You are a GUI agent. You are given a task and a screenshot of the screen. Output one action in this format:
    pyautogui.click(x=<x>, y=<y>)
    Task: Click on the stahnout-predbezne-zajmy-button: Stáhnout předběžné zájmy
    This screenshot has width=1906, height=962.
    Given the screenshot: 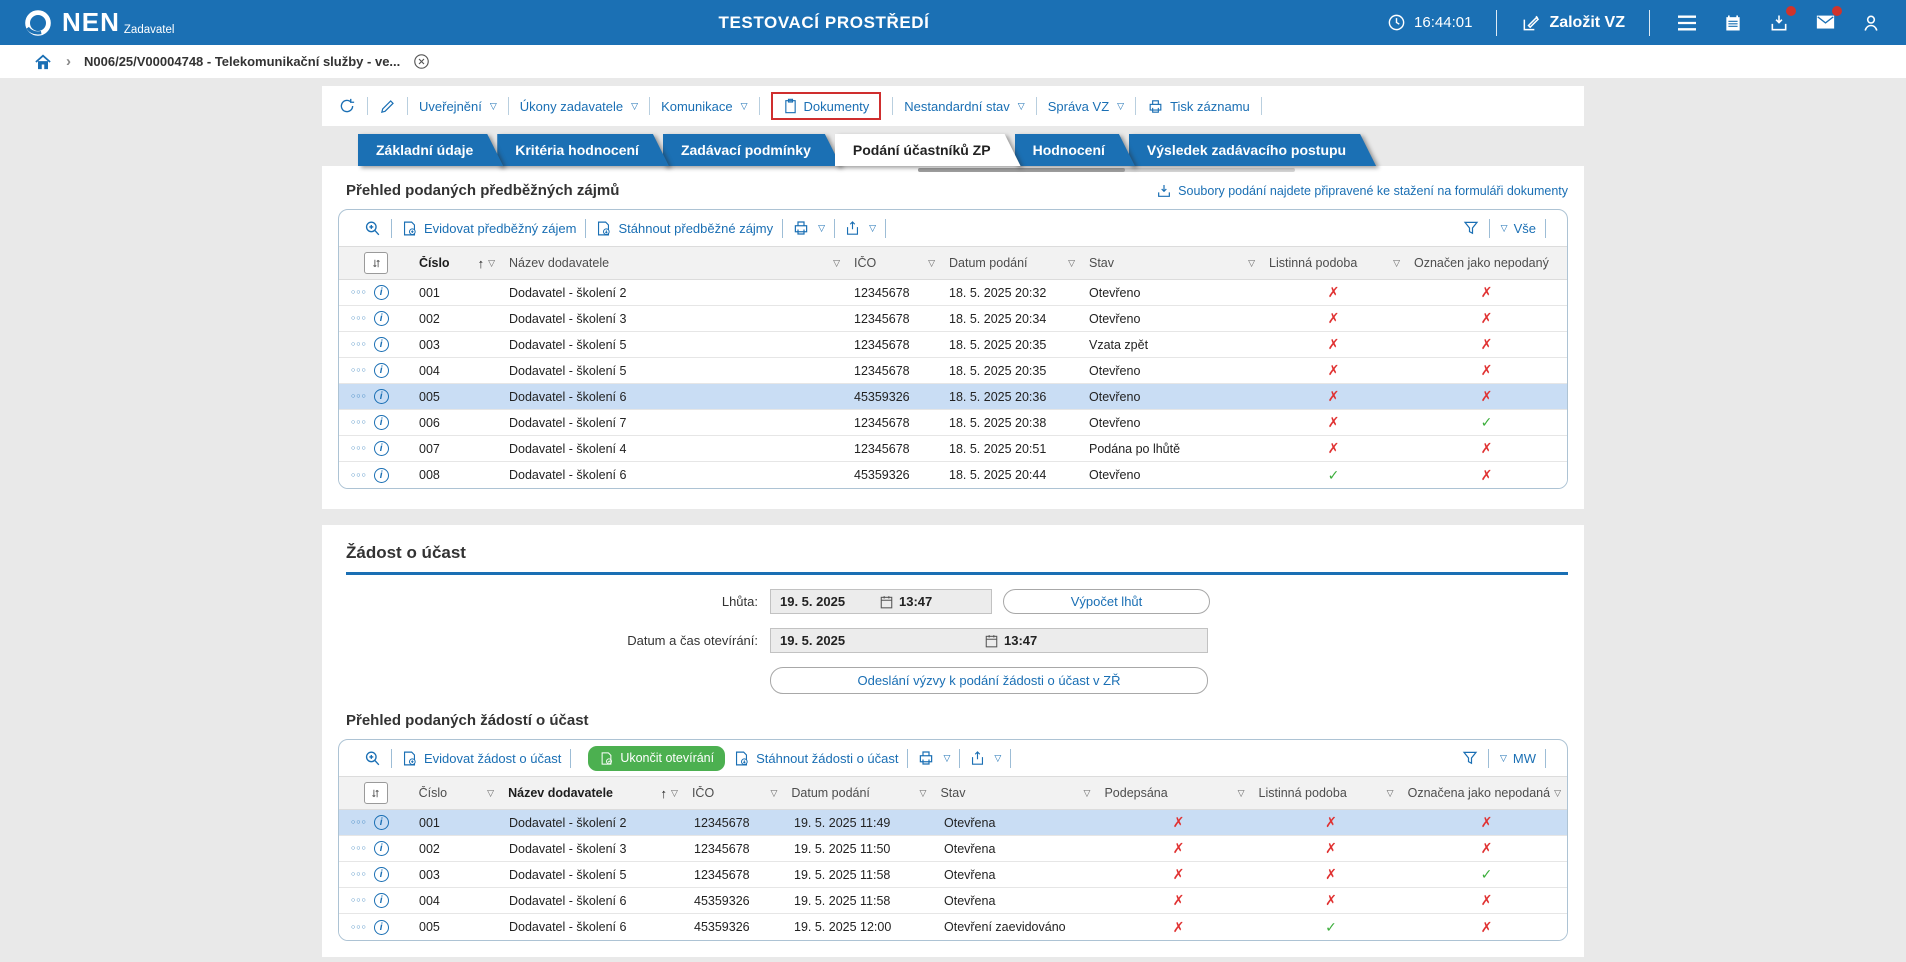 What is the action you would take?
    pyautogui.click(x=684, y=228)
    